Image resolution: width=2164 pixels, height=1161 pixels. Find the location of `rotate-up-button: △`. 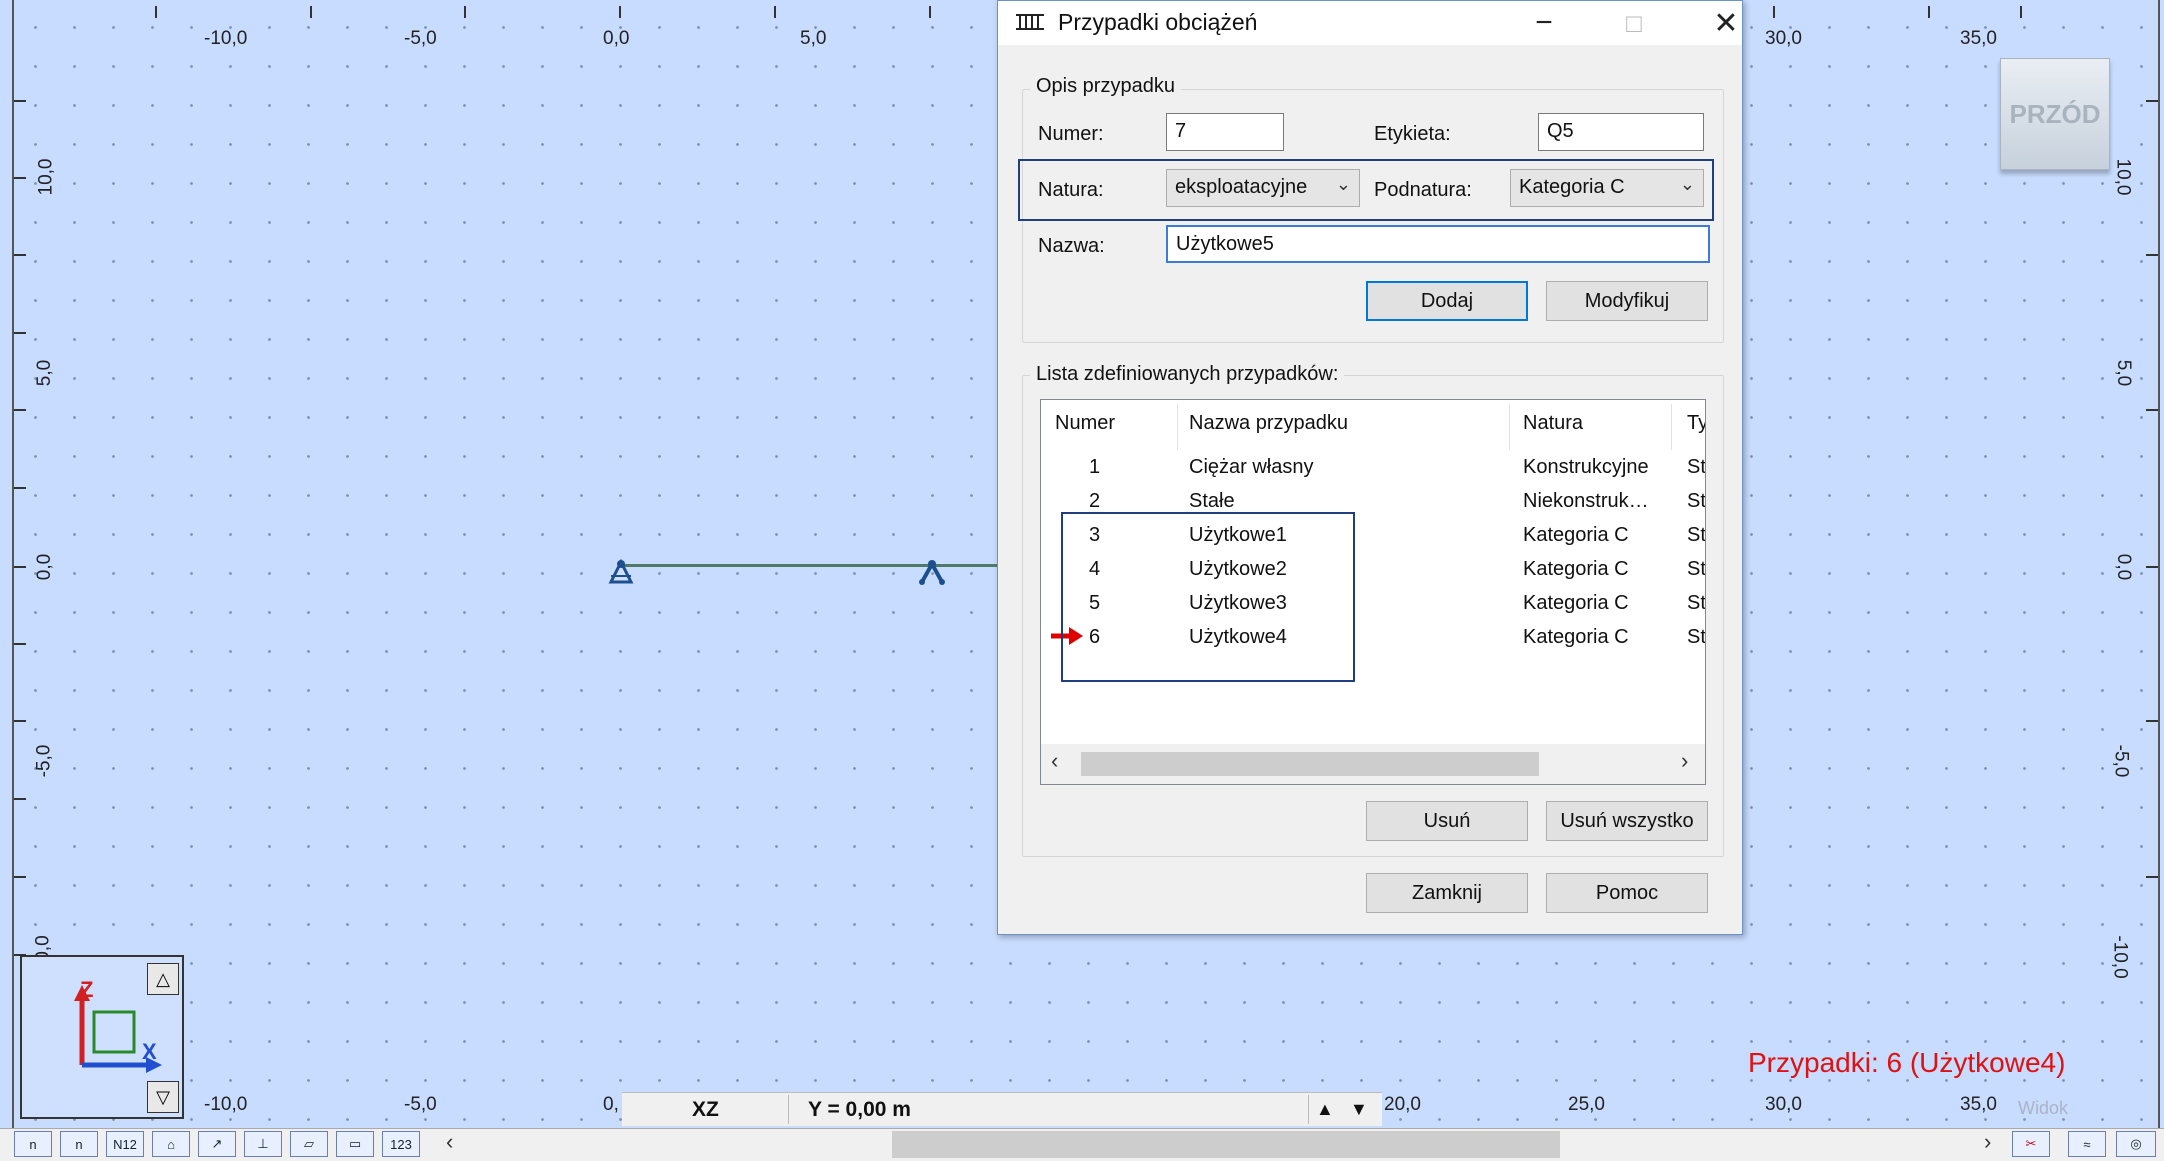

rotate-up-button: △ is located at coordinates (163, 979).